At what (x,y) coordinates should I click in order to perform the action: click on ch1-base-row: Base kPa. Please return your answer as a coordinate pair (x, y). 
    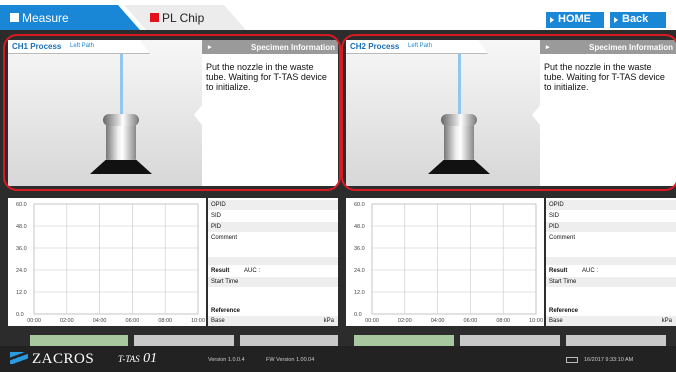
    Looking at the image, I should click on (273, 321).